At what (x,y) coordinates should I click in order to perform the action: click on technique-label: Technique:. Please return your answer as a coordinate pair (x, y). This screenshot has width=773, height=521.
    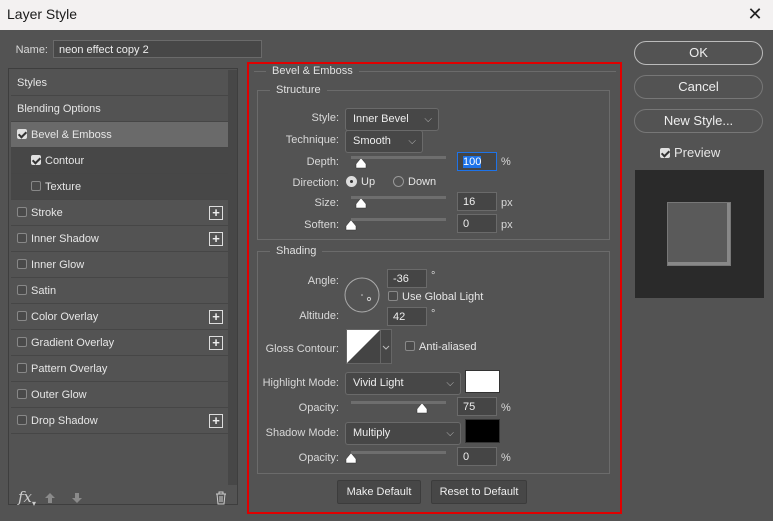
    Looking at the image, I should click on (312, 140).